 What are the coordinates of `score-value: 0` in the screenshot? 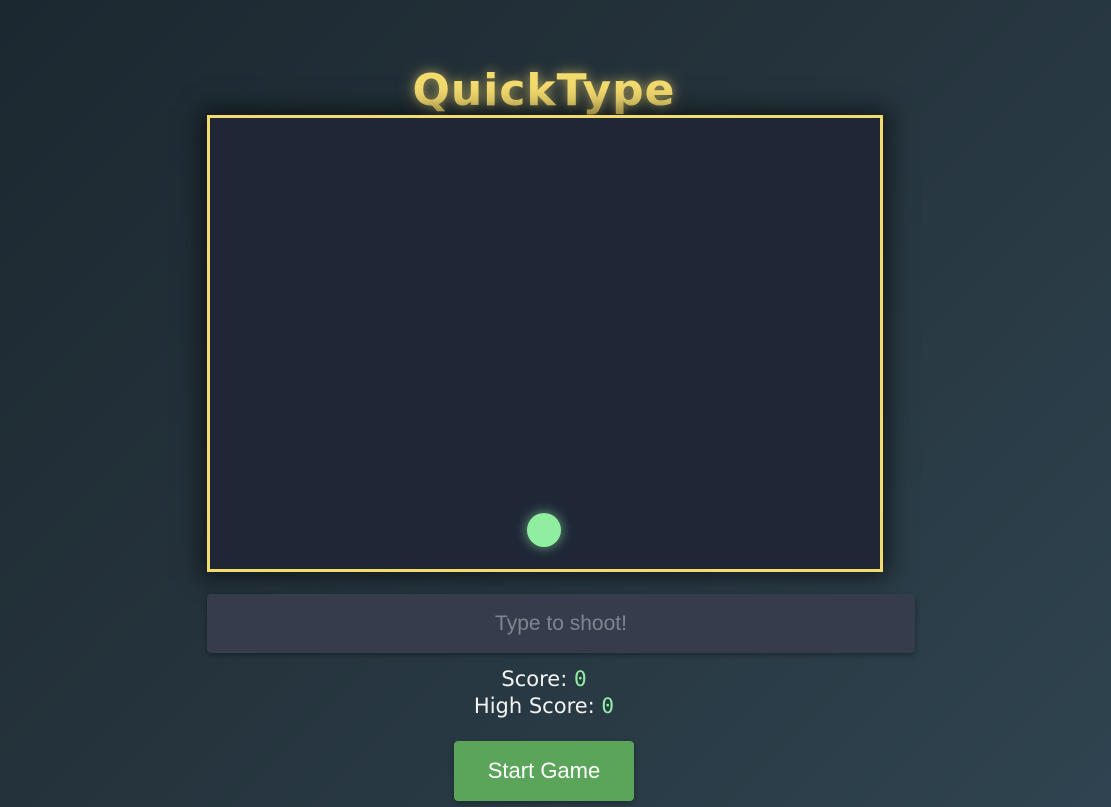 It's located at (580, 679).